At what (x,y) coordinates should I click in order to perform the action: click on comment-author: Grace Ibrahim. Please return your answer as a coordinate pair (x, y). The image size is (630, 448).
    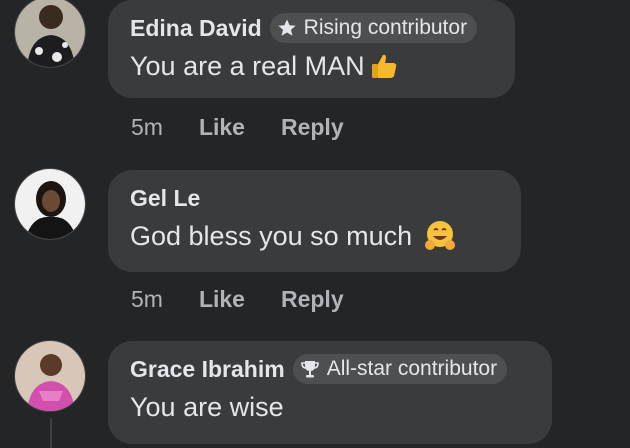
    Looking at the image, I should click on (207, 369).